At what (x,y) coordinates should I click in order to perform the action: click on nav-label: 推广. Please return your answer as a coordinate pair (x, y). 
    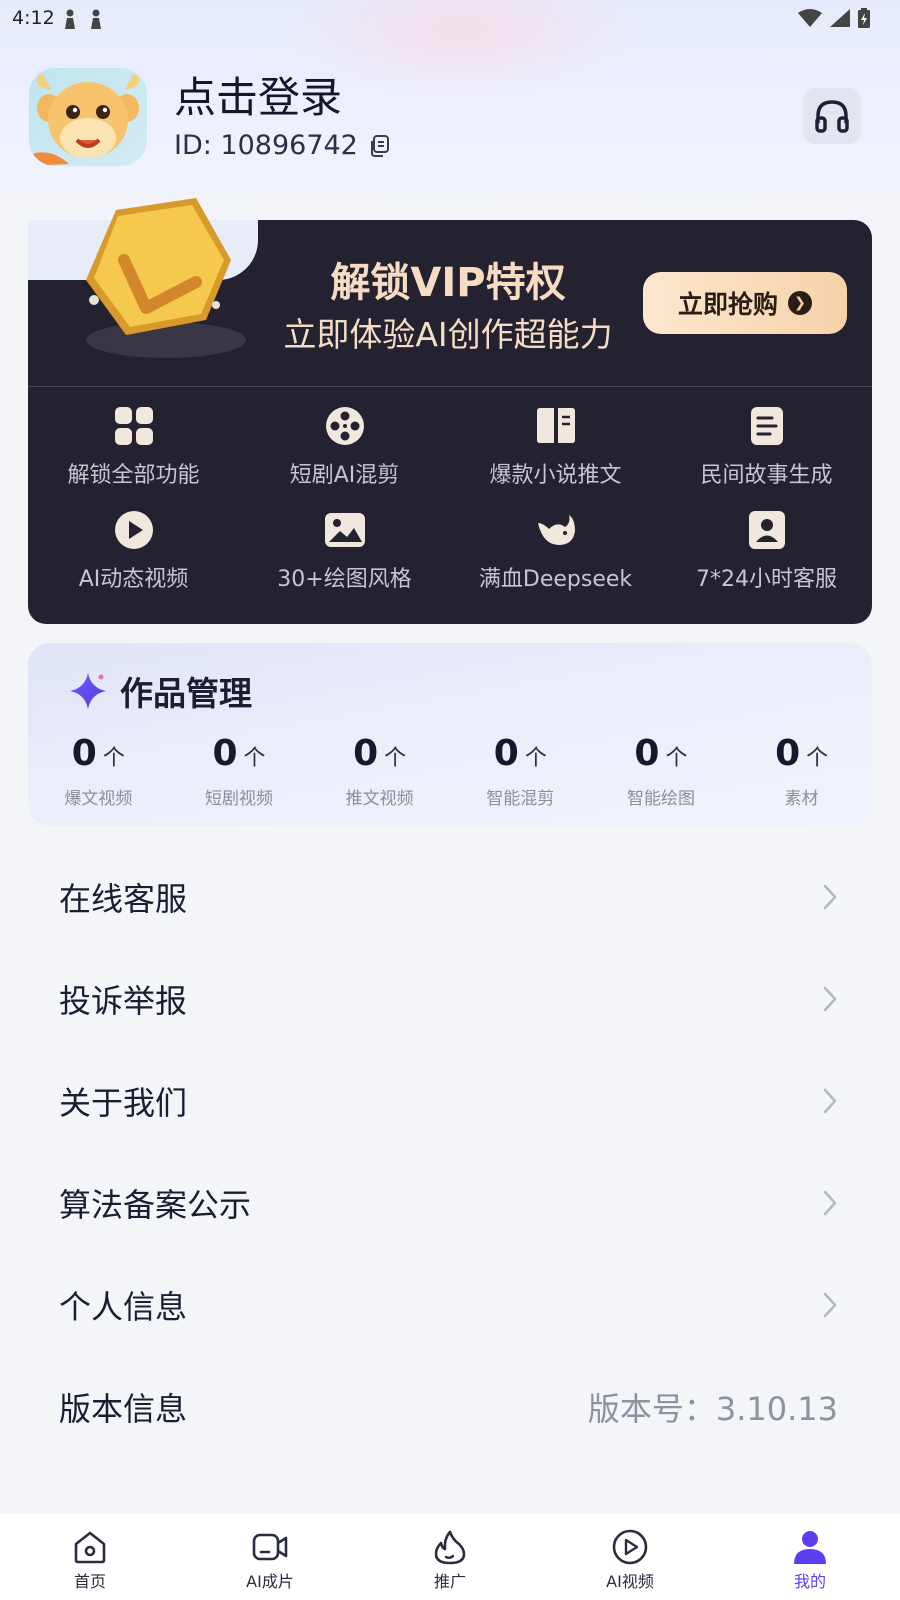
    Looking at the image, I should click on (449, 1581).